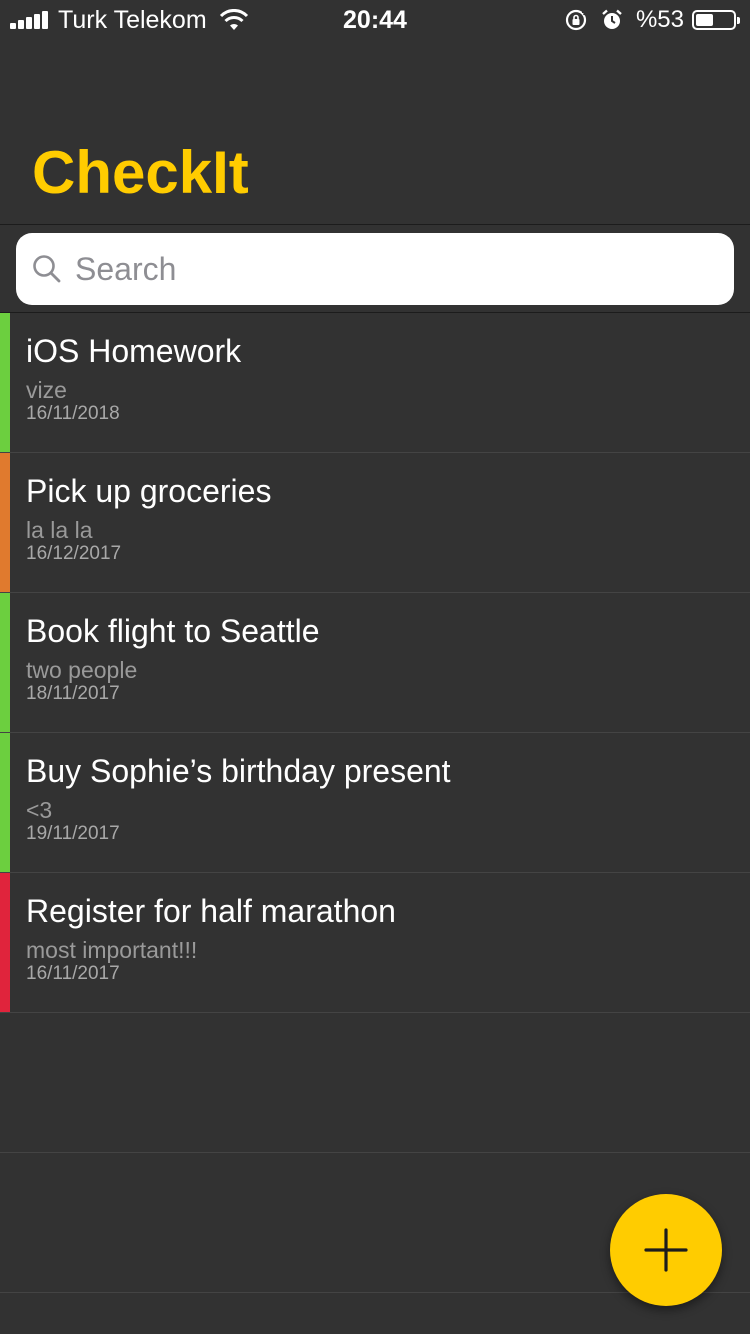  What do you see at coordinates (173, 631) in the screenshot?
I see `todo-title: Book flight to Seattle` at bounding box center [173, 631].